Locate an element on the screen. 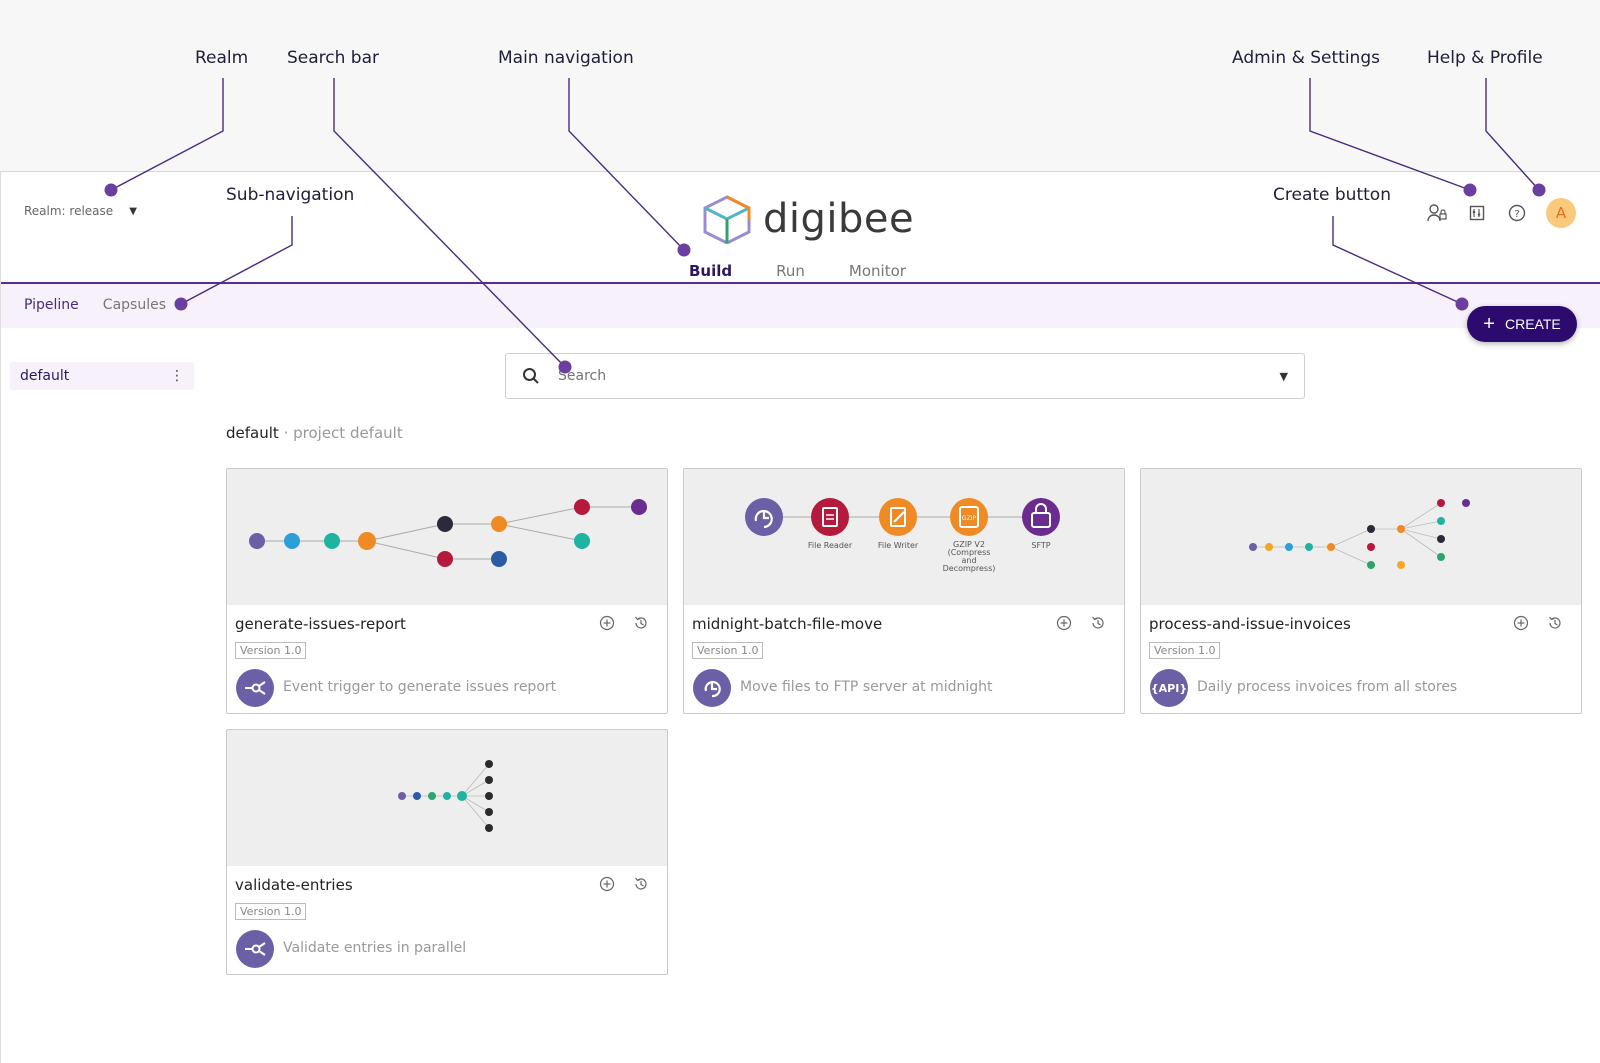 This screenshot has height=1063, width=1600. pipeline-name: process-and-issue-invoices is located at coordinates (1250, 624).